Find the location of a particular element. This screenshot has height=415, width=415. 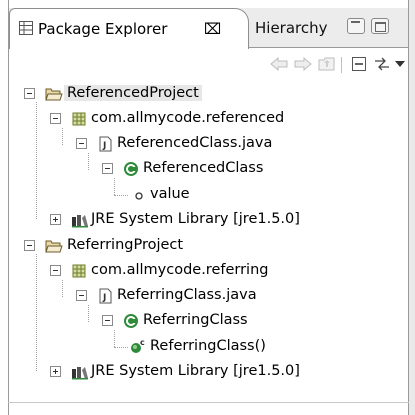

tree-item-file-referenced: J ReferencedClass.java is located at coordinates (176, 144).